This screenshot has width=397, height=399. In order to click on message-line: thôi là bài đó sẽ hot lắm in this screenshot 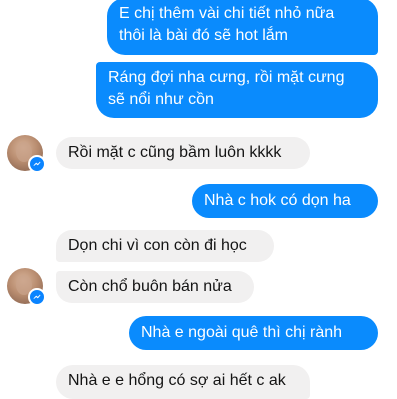, I will do `click(203, 35)`.